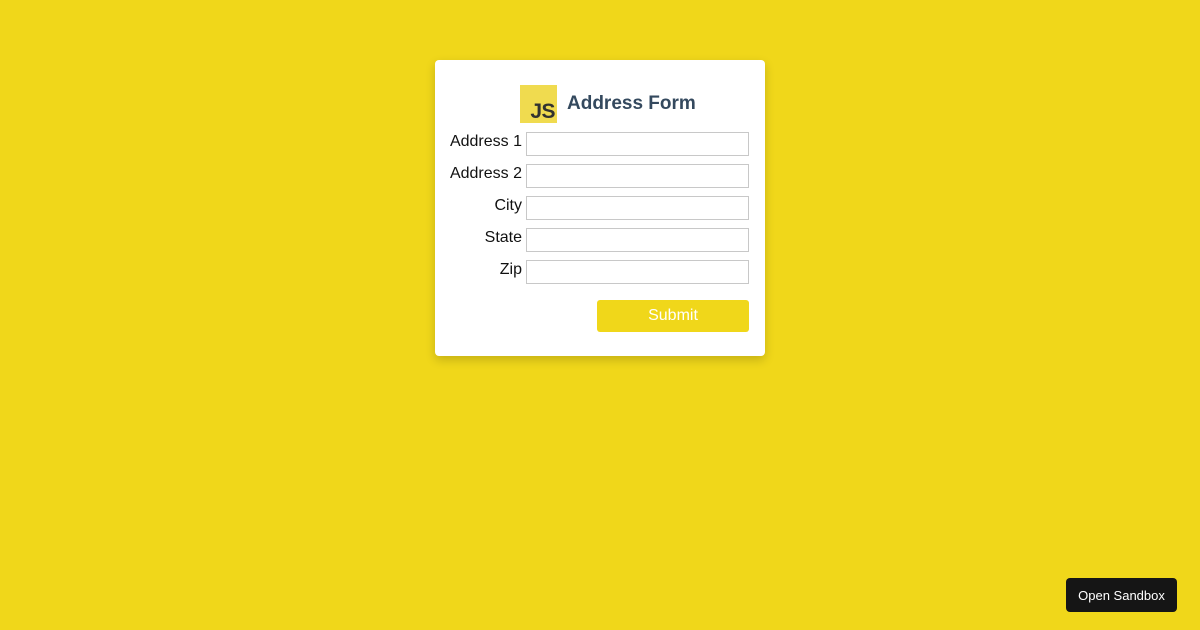 This screenshot has height=630, width=1200. Describe the element at coordinates (637, 272) in the screenshot. I see `zip-input` at that location.